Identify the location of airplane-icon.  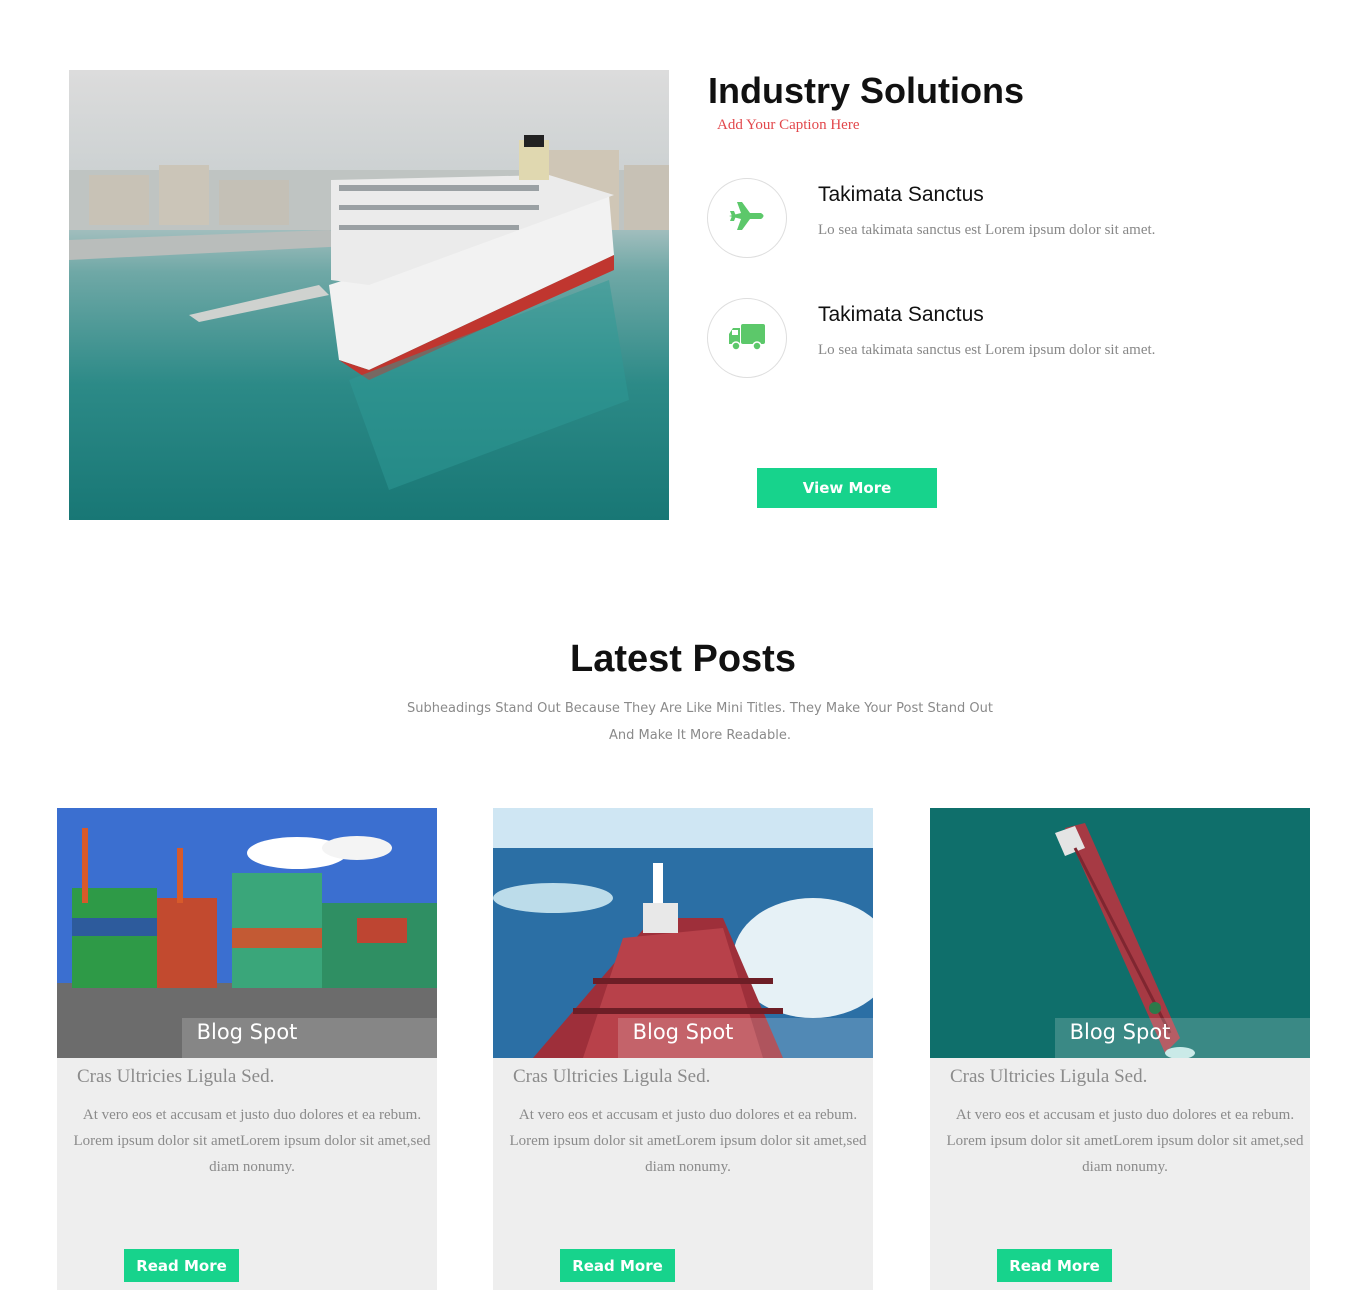
(747, 218).